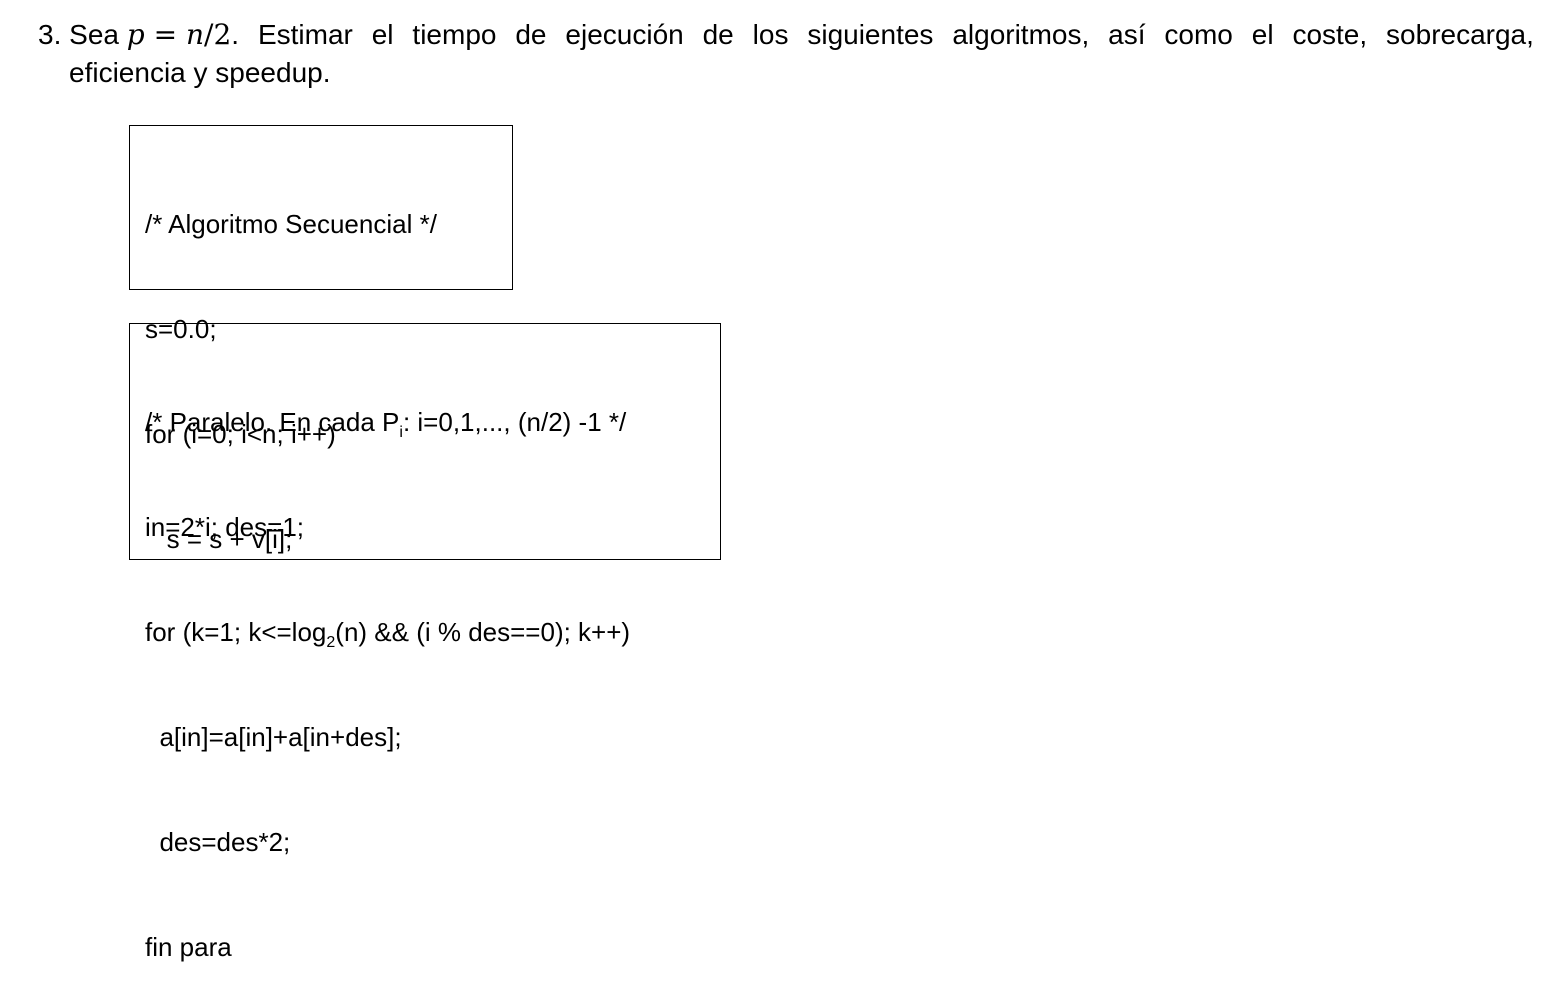 The height and width of the screenshot is (1000, 1550). I want to click on problem-number-and-formula: 3. Sea p = n/2., so click(139, 34).